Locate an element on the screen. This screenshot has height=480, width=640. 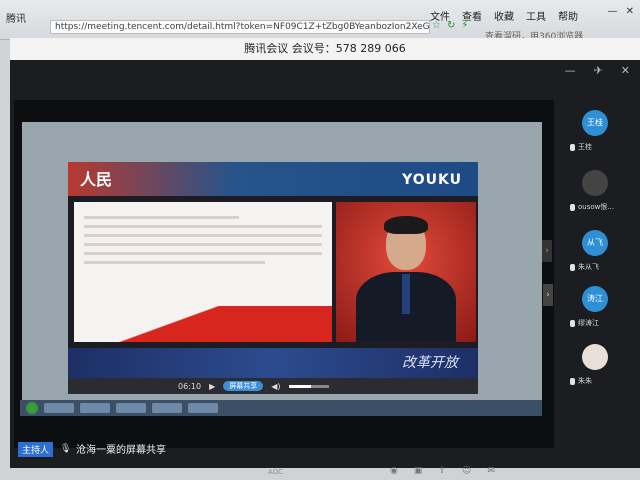
window-controls: — ✕ is located at coordinates (621, 11).